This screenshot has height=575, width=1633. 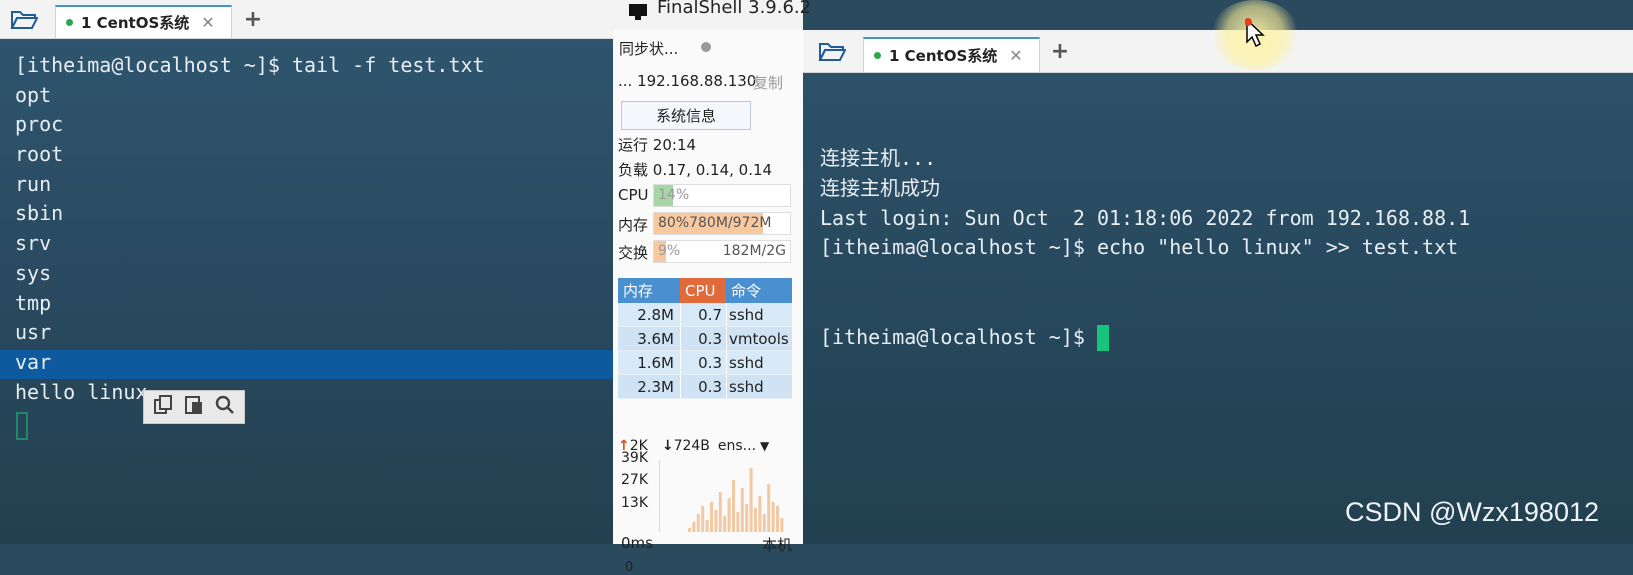 I want to click on app-logo-icon, so click(x=638, y=12).